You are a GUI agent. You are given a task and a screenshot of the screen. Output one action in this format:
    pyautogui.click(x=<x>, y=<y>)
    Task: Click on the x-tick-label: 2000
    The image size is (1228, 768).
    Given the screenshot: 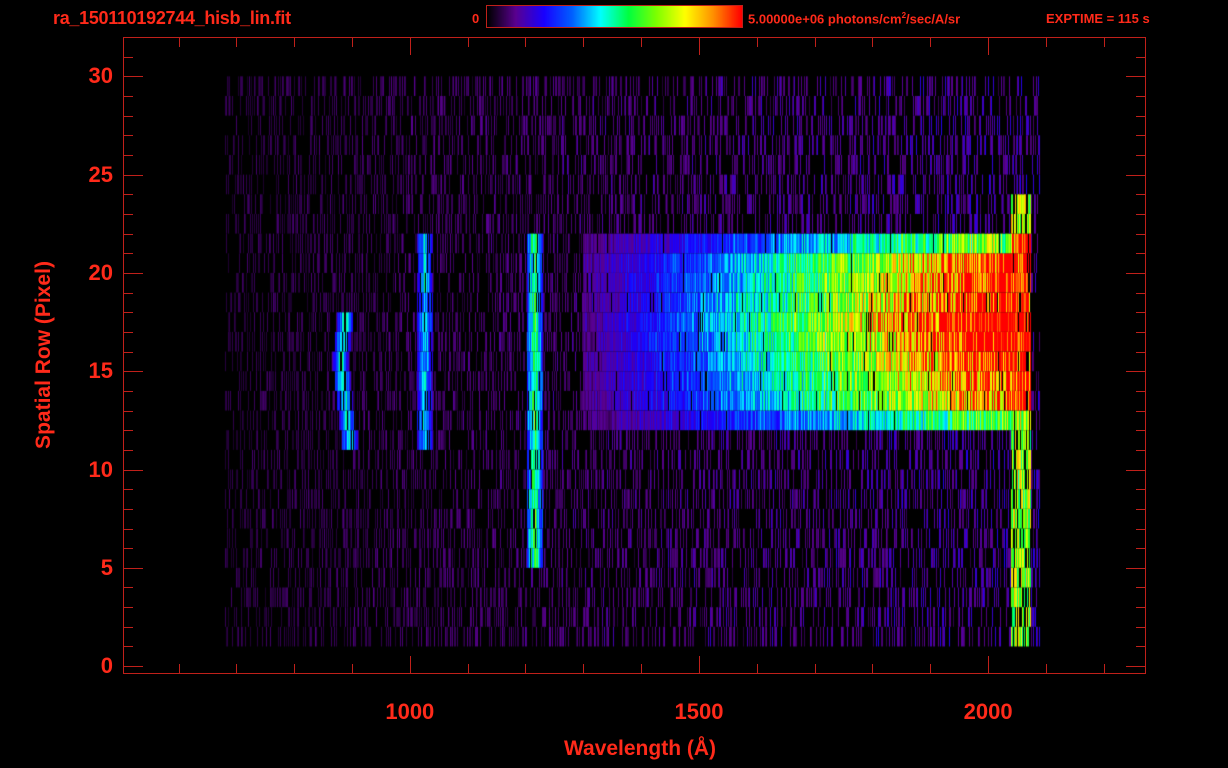 What is the action you would take?
    pyautogui.click(x=988, y=711)
    